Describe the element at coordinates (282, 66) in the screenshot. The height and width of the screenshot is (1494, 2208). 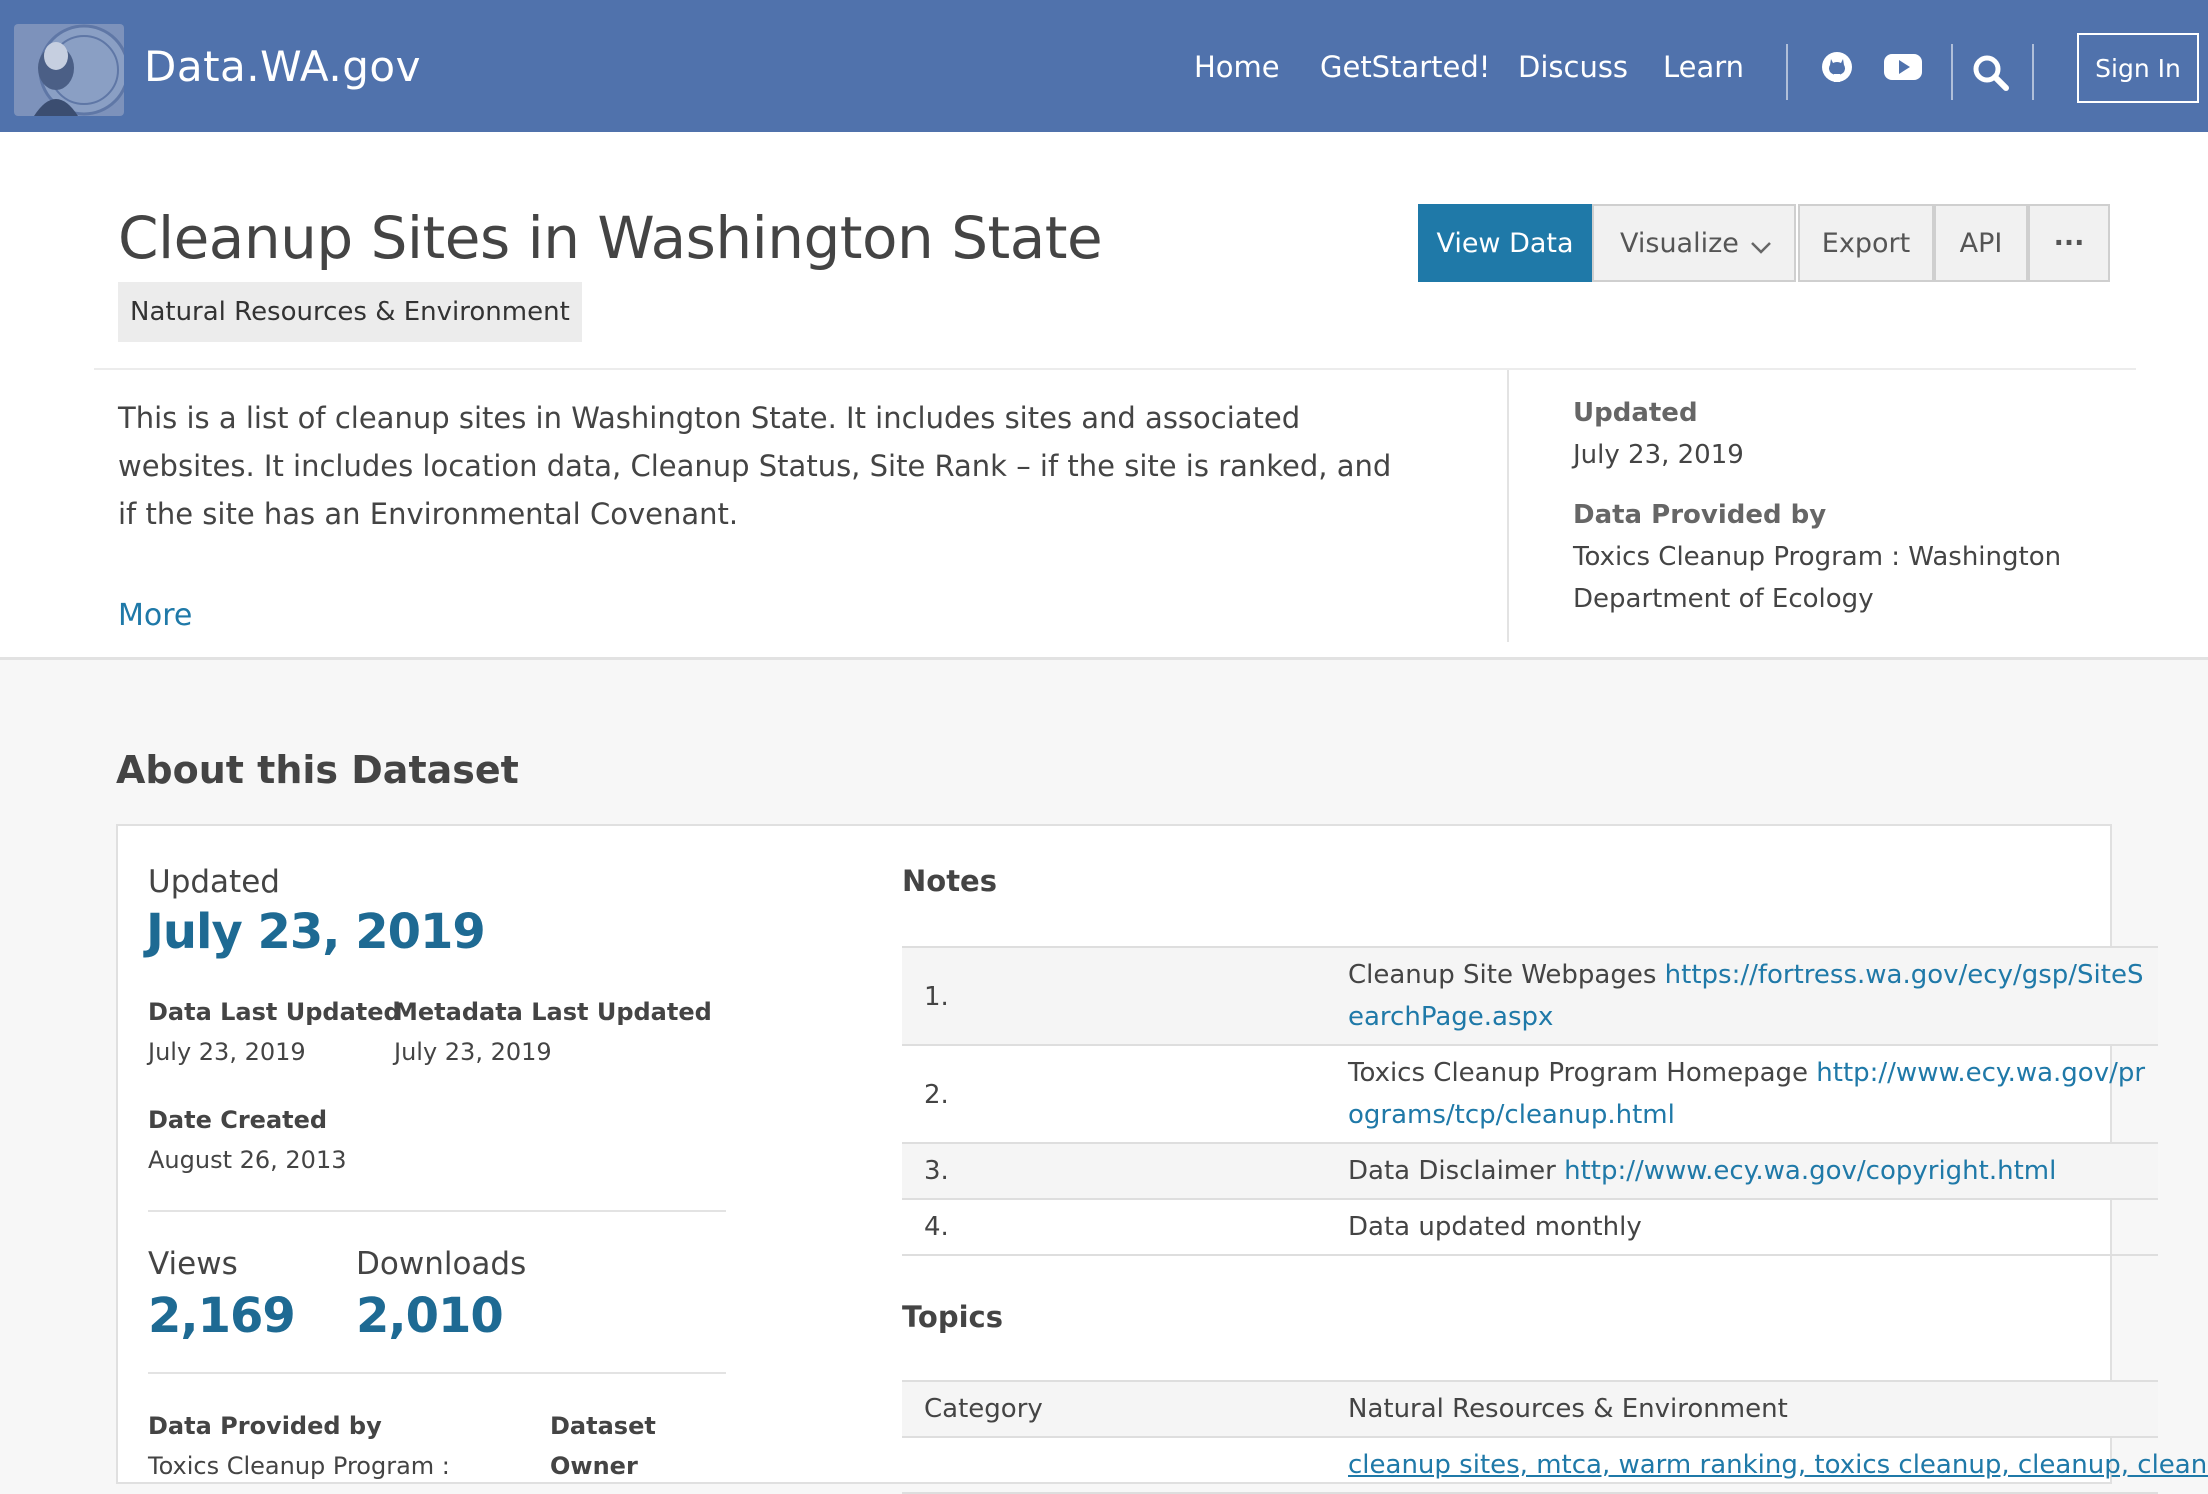
I see `site-brand-name: Data.WA.gov` at that location.